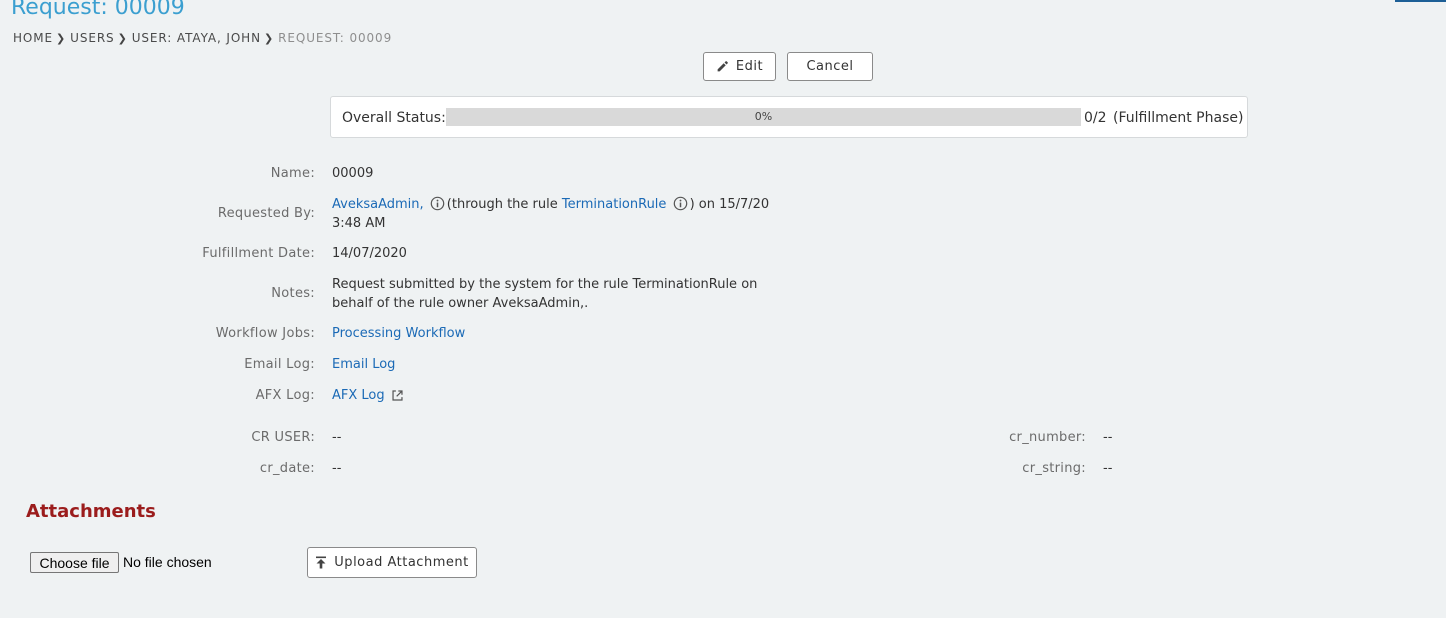 Image resolution: width=1446 pixels, height=618 pixels. I want to click on afx-log-label: AFX Log:, so click(285, 395).